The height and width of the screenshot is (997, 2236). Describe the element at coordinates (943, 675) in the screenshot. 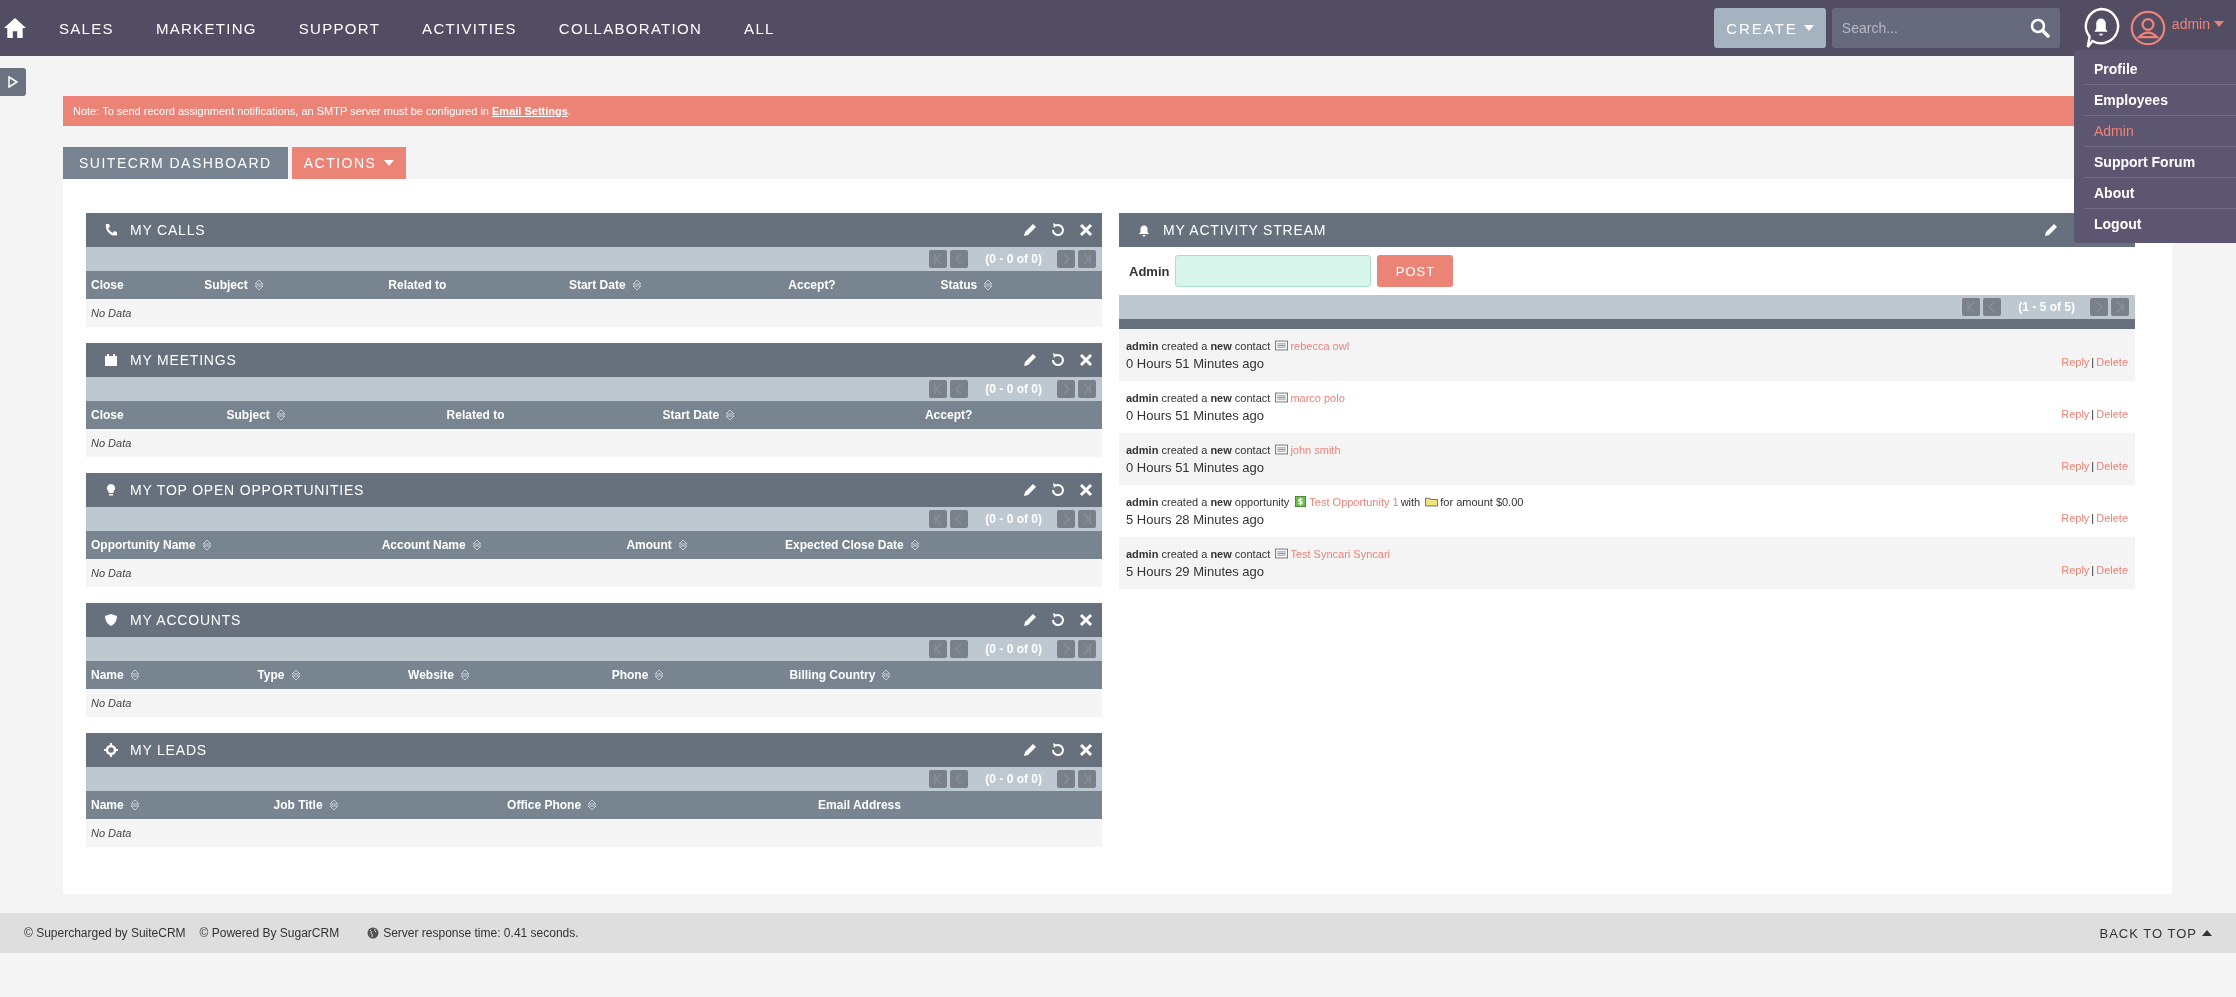

I see `column-header: Billing Country` at that location.